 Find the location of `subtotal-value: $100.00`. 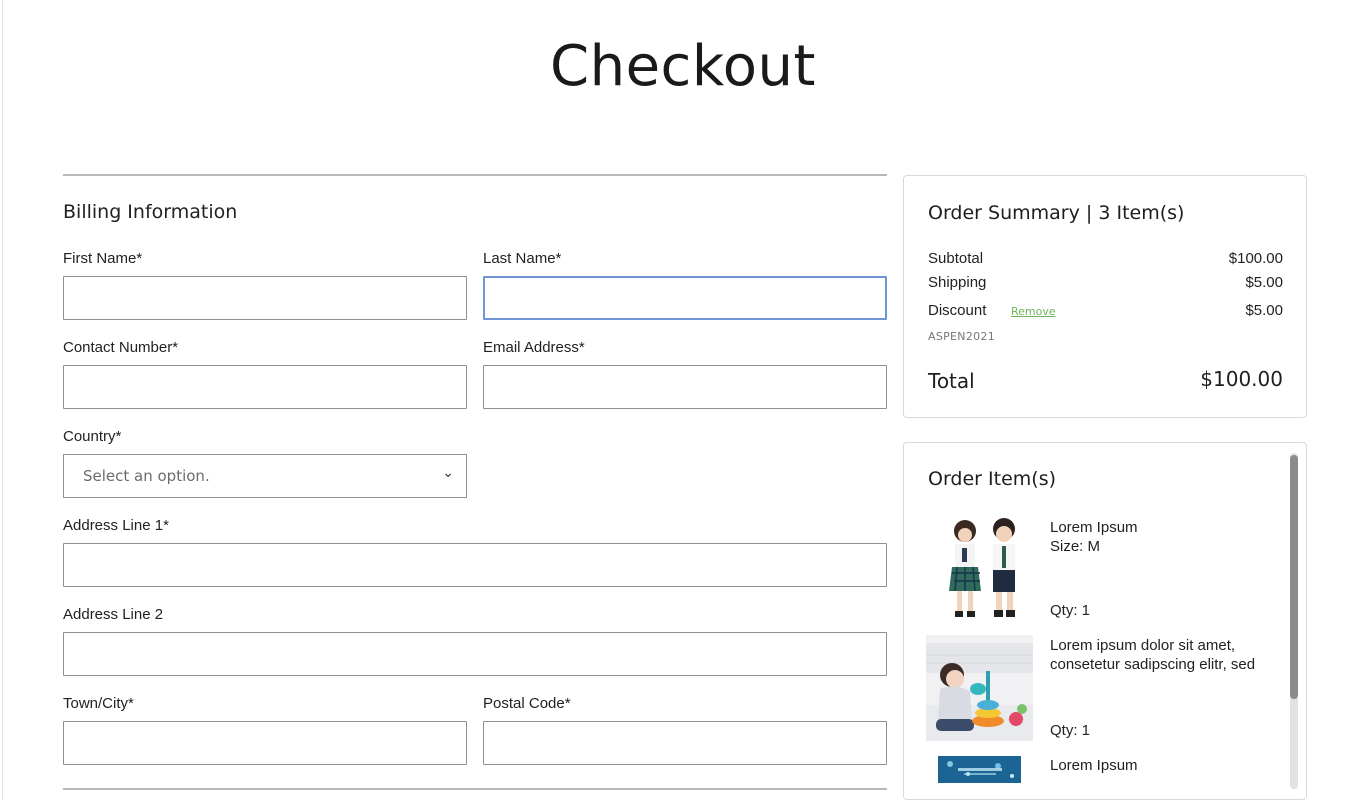

subtotal-value: $100.00 is located at coordinates (1255, 258).